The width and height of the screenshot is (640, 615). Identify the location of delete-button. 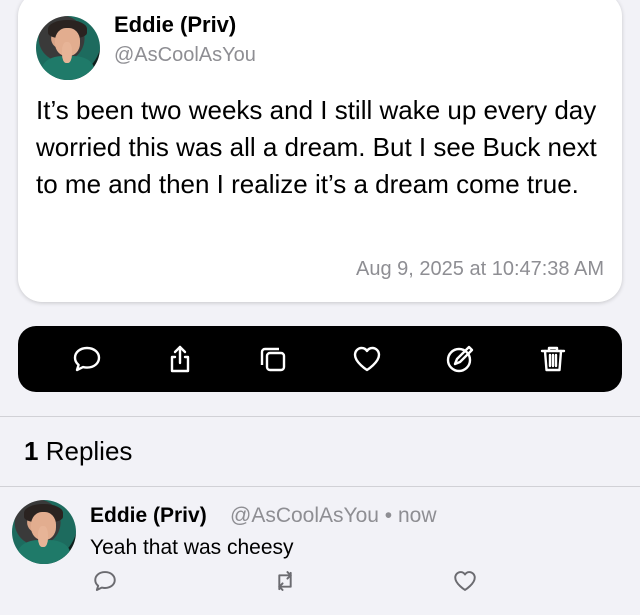
(553, 359).